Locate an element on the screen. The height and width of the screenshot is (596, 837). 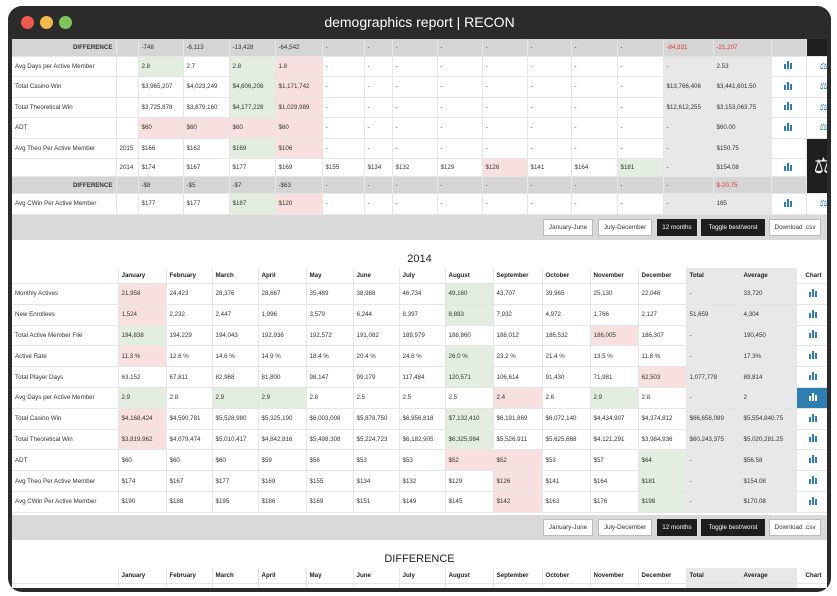
chart-cell-active is located at coordinates (811, 398).